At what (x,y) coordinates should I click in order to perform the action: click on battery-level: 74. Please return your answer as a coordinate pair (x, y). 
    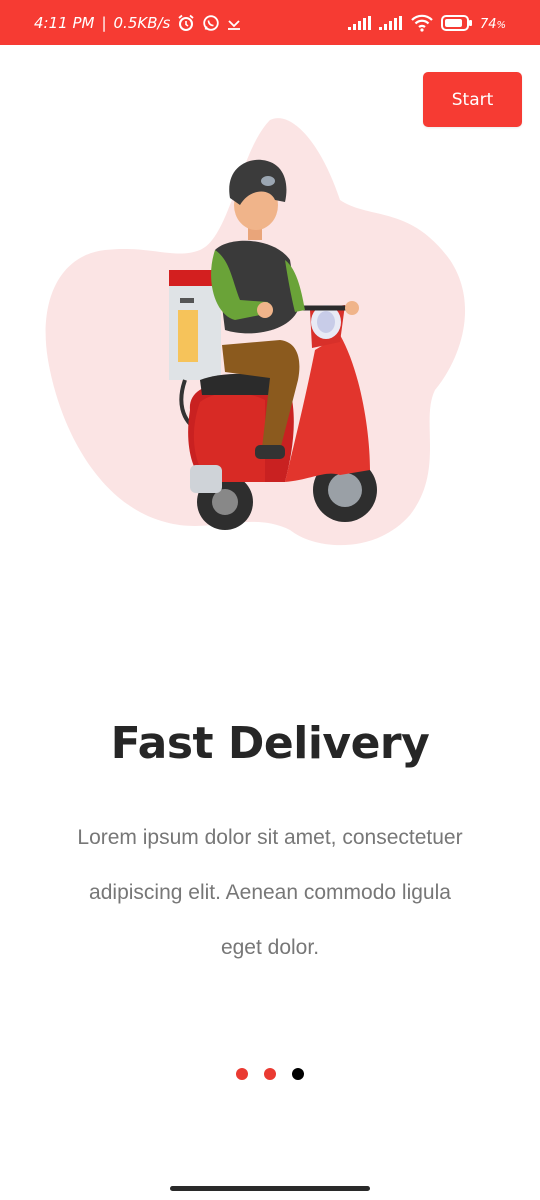
    Looking at the image, I should click on (488, 24).